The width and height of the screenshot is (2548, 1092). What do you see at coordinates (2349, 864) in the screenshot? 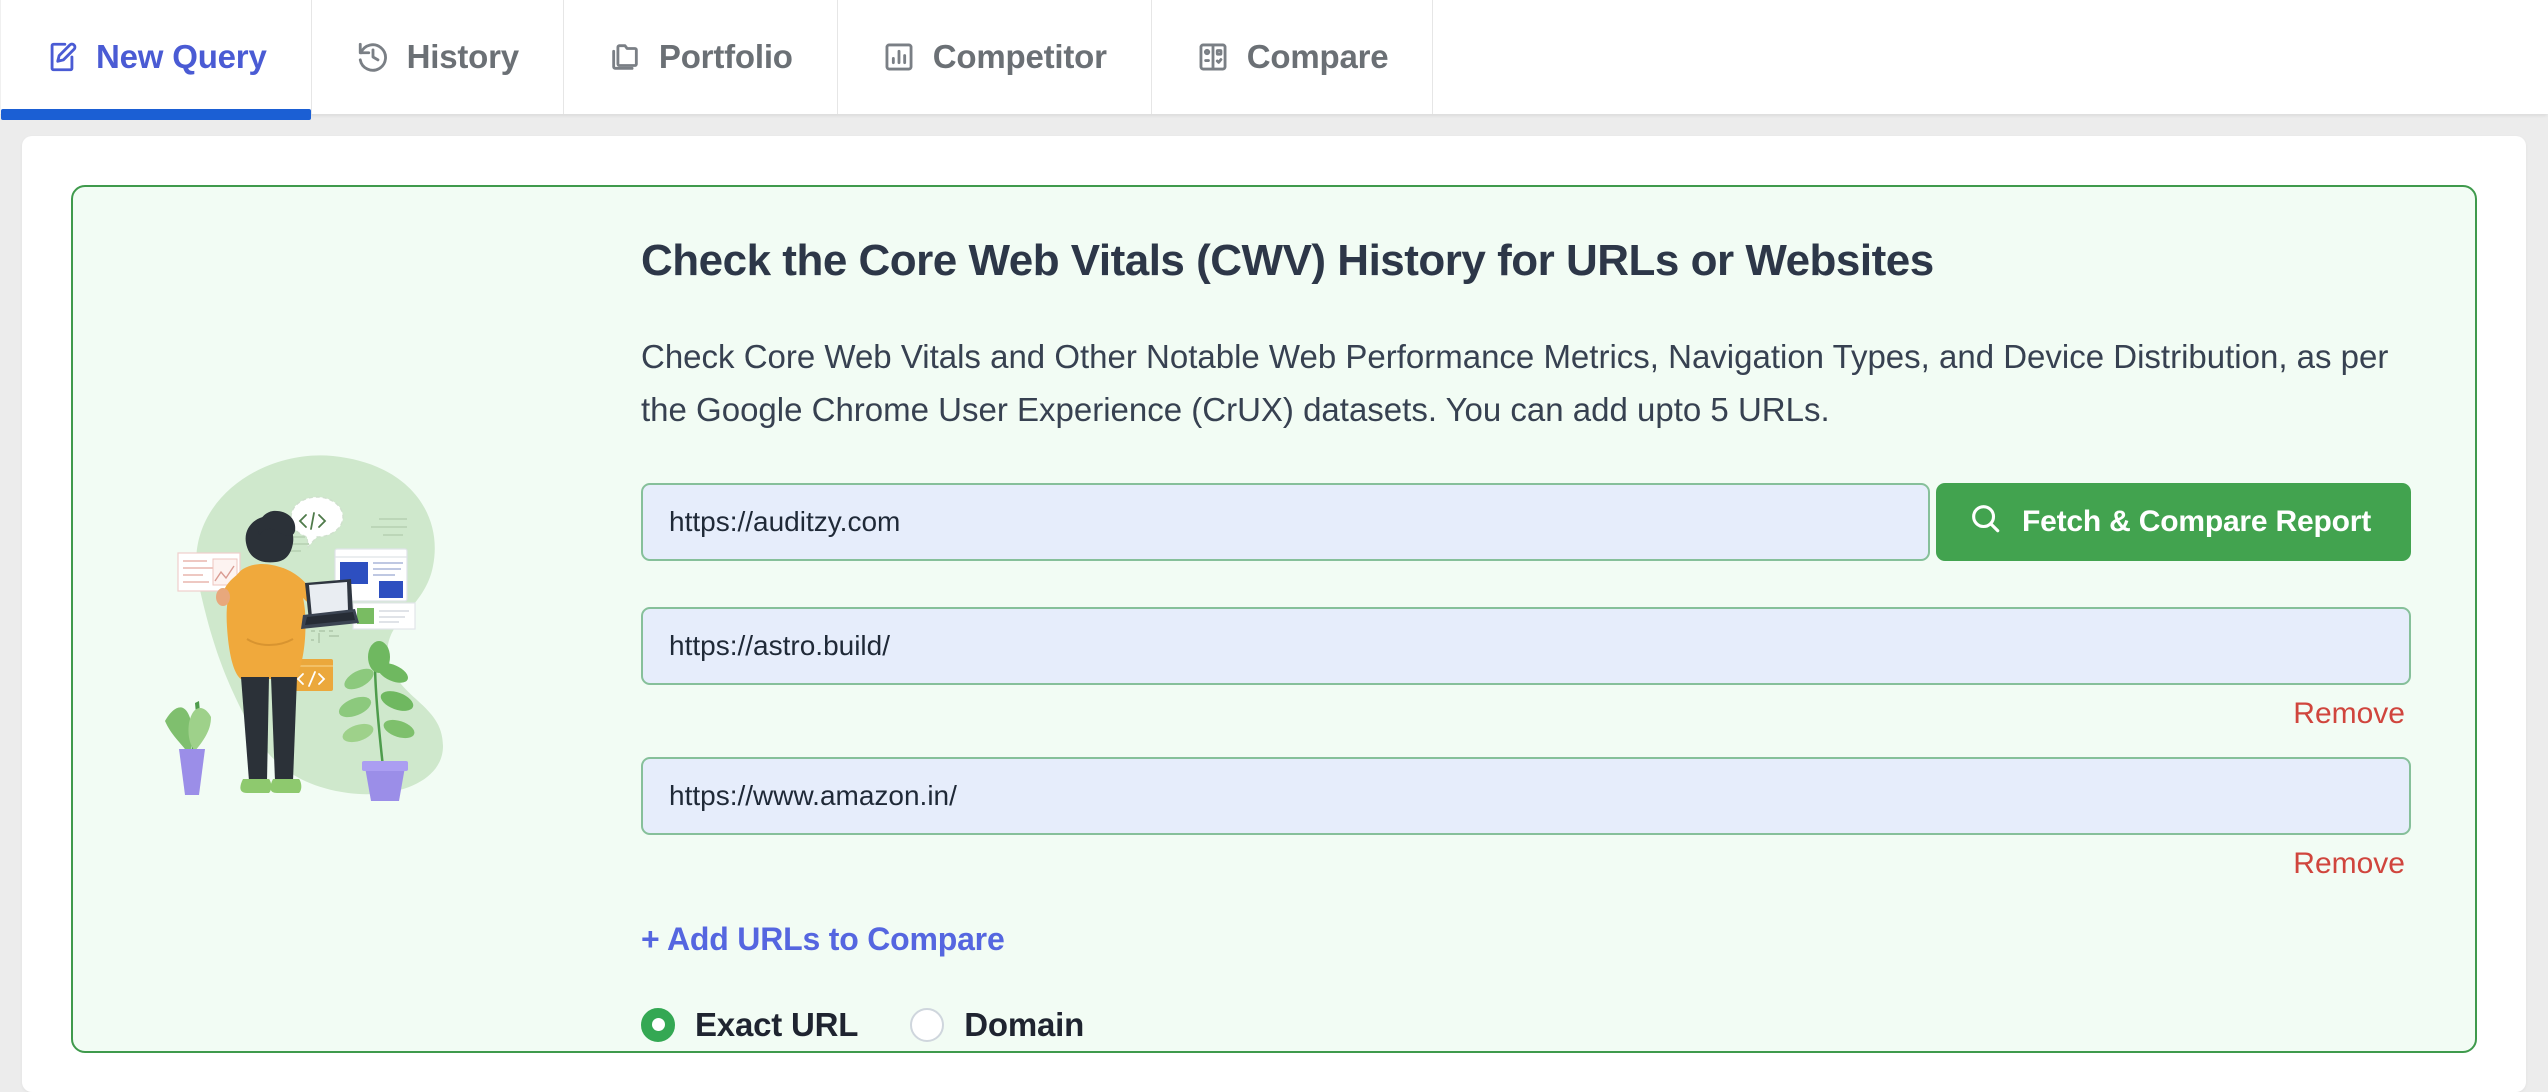
I see `remove-url-3-link: Remove` at bounding box center [2349, 864].